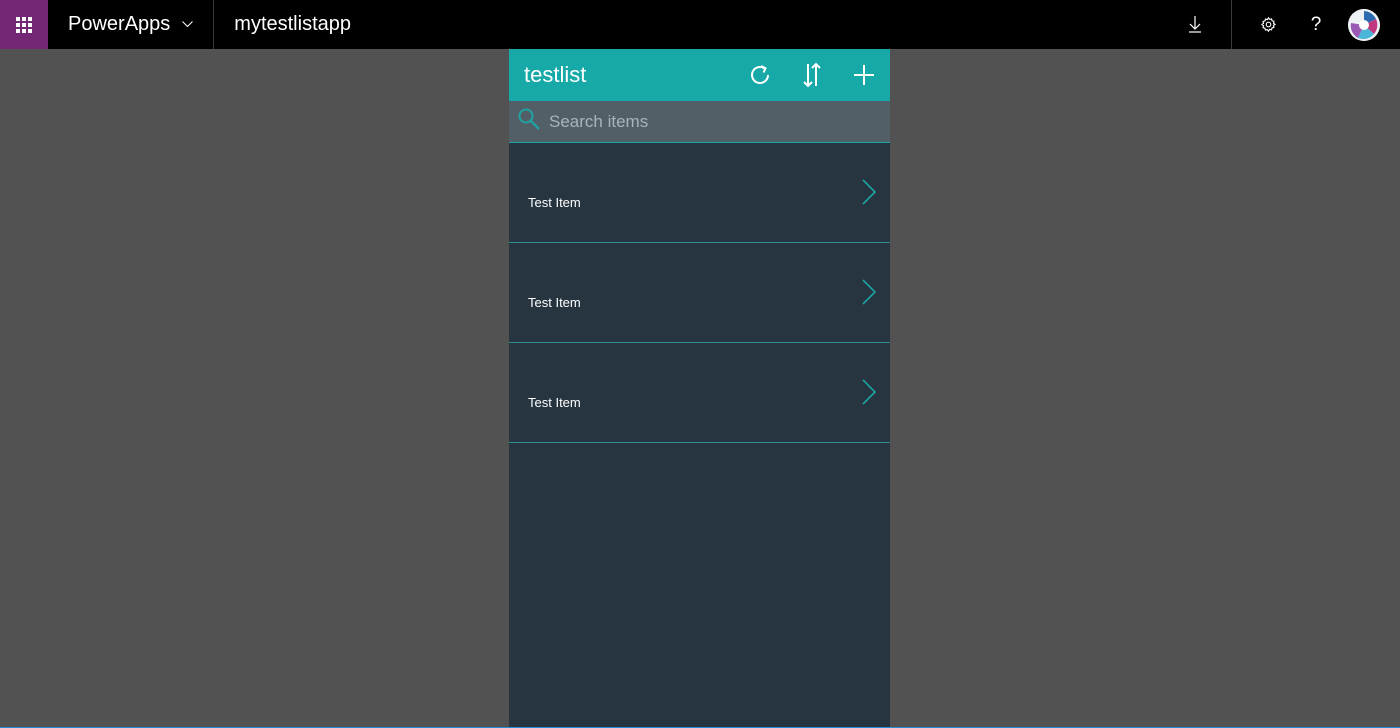 This screenshot has width=1400, height=728. I want to click on sort-icon, so click(812, 75).